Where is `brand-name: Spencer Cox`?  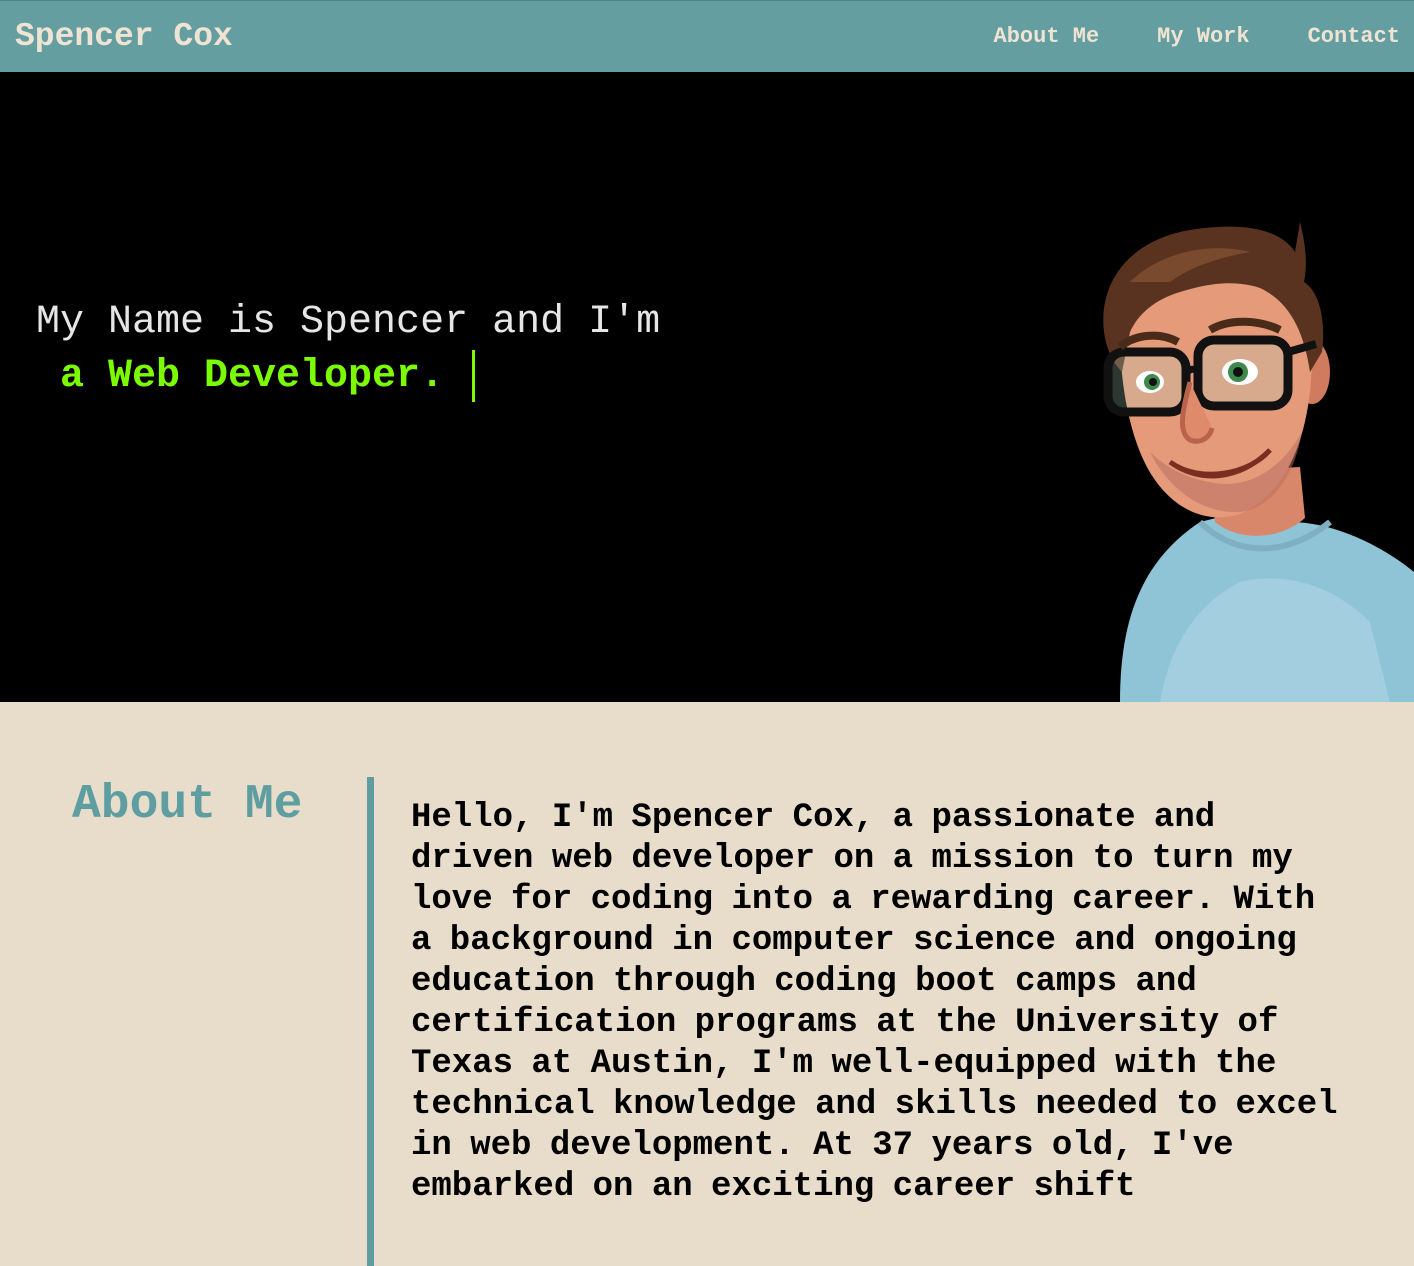
brand-name: Spencer Cox is located at coordinates (124, 36).